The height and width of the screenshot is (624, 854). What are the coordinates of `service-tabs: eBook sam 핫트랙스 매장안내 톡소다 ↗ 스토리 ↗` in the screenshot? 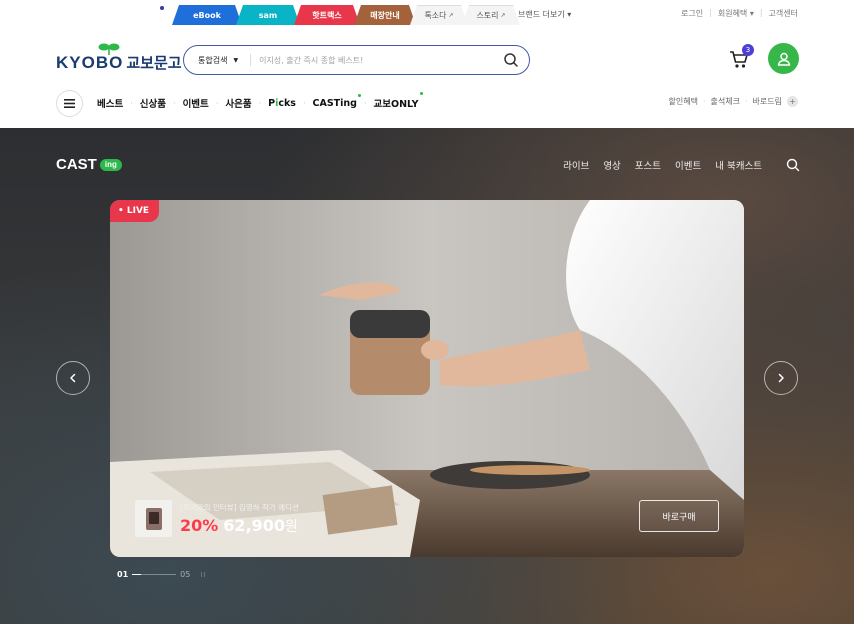 It's located at (343, 15).